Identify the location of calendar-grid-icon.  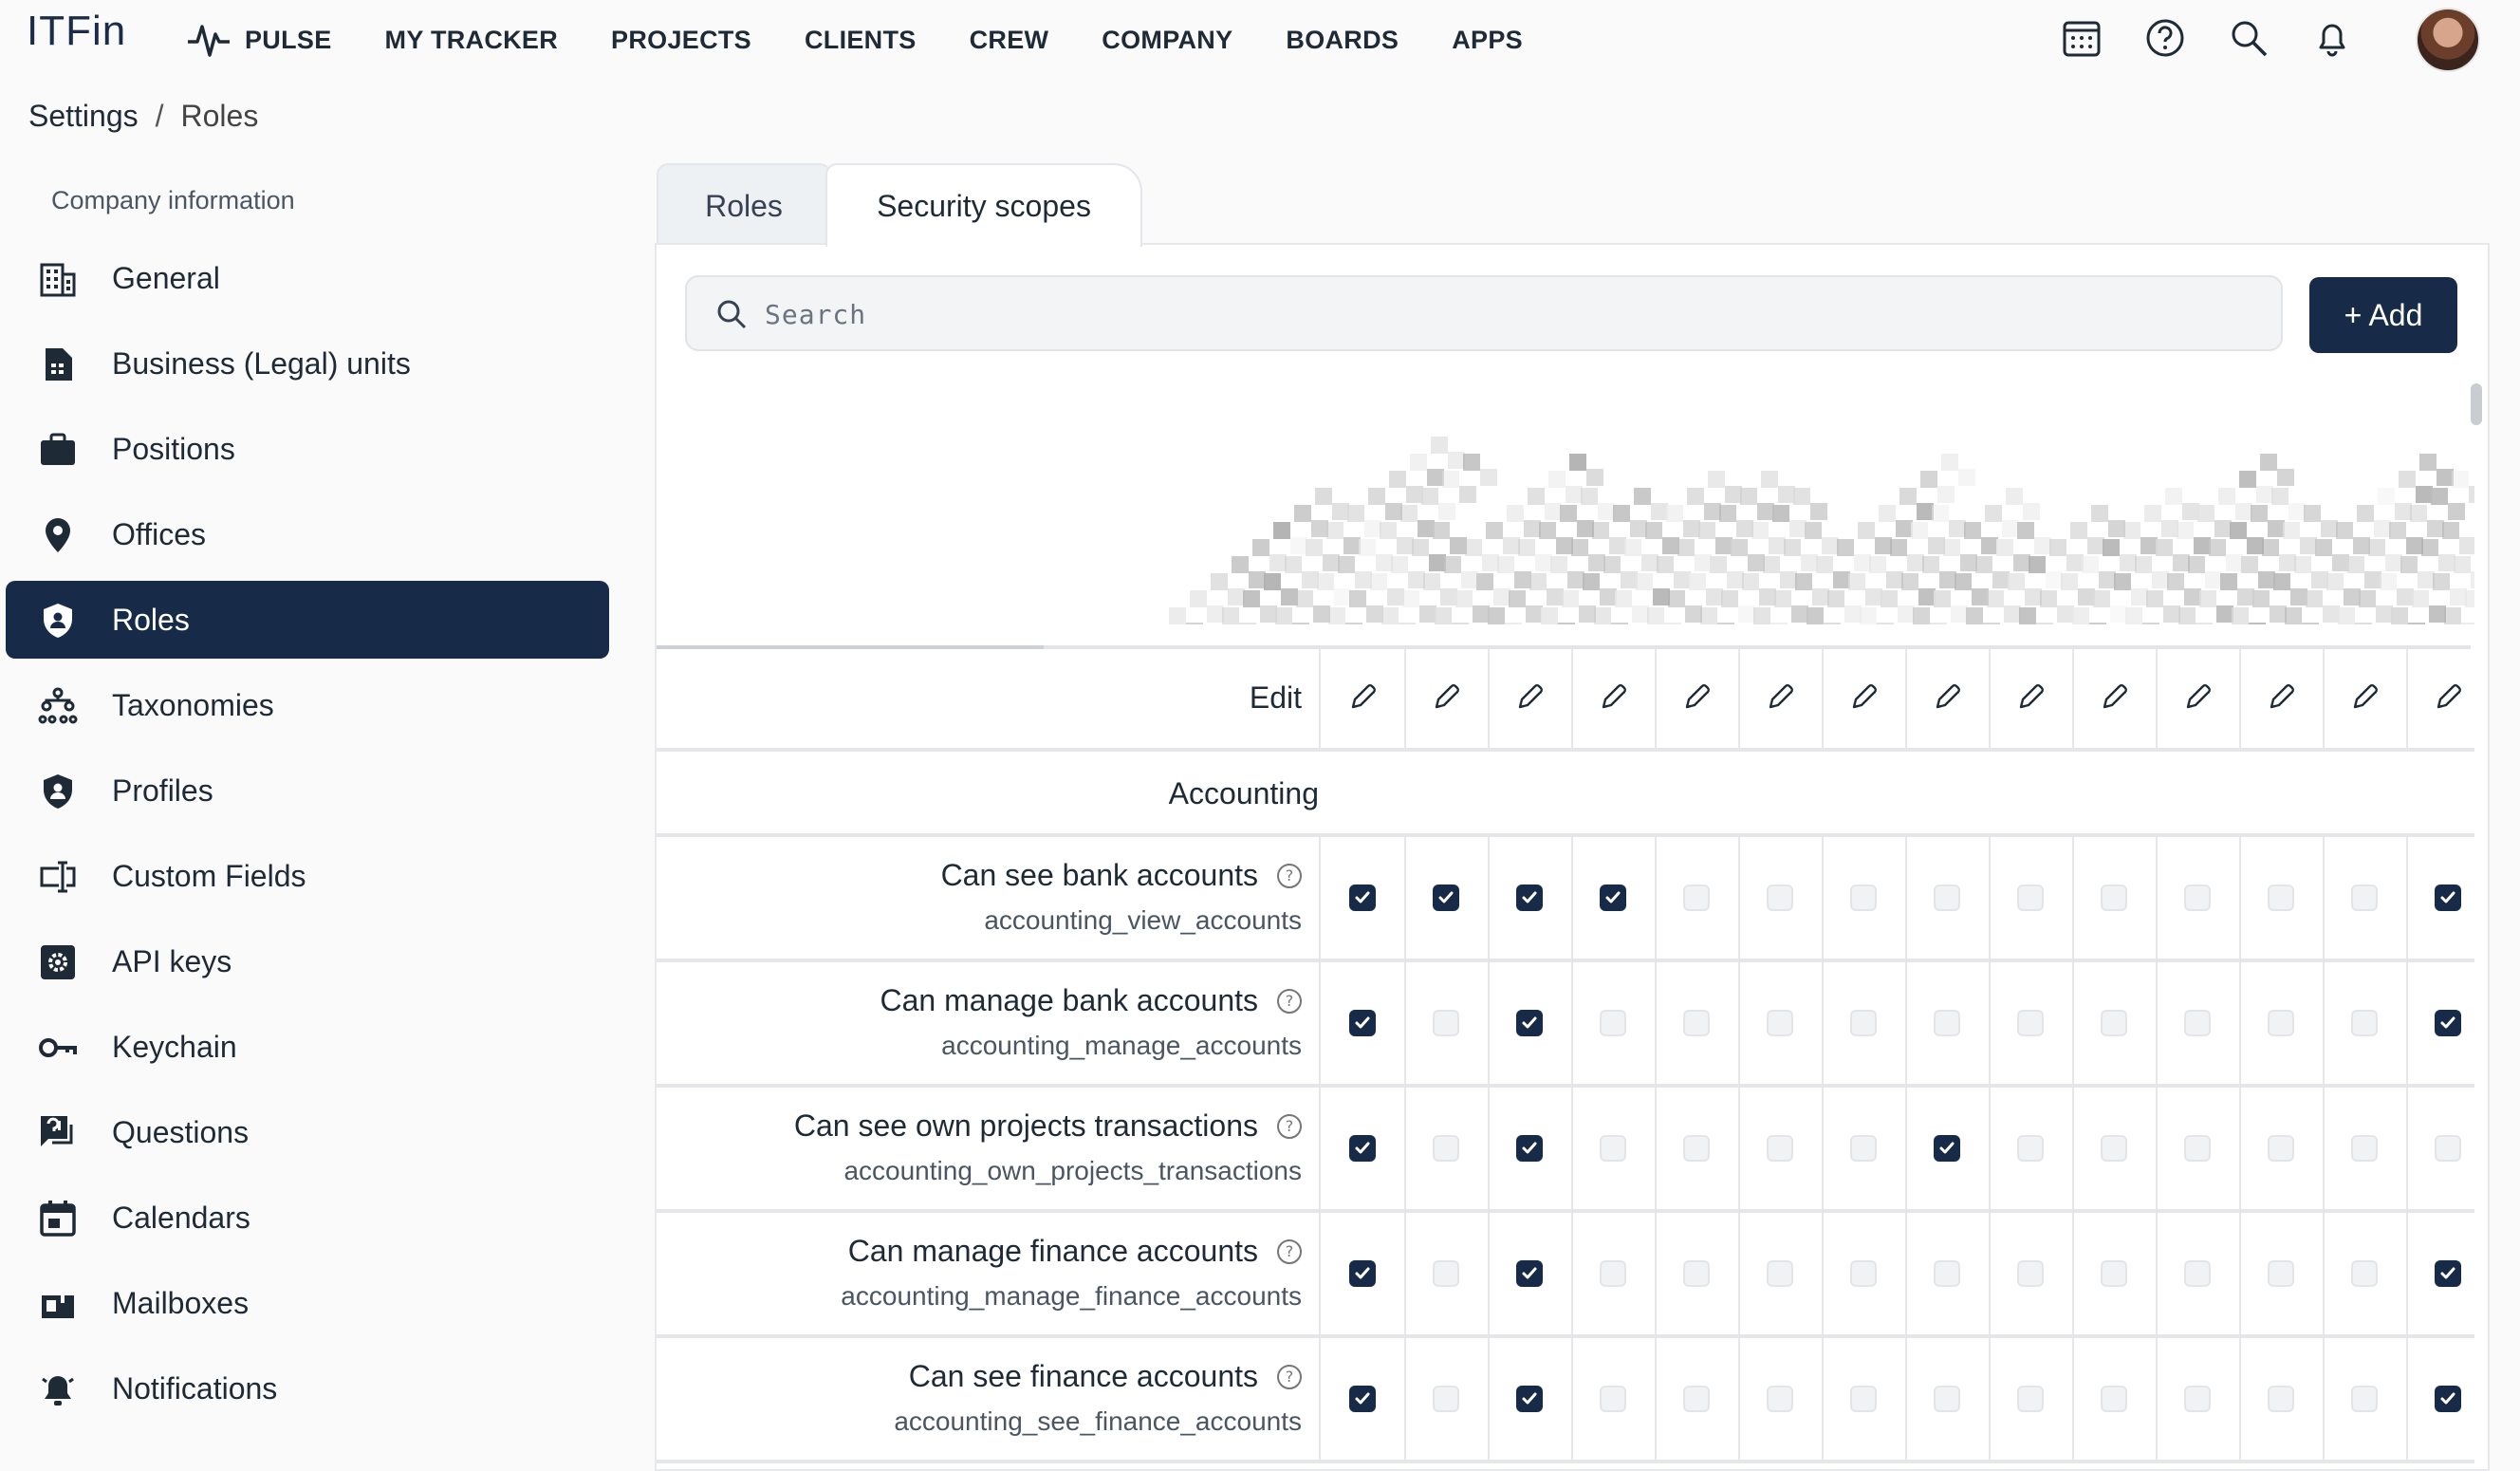
(2082, 38).